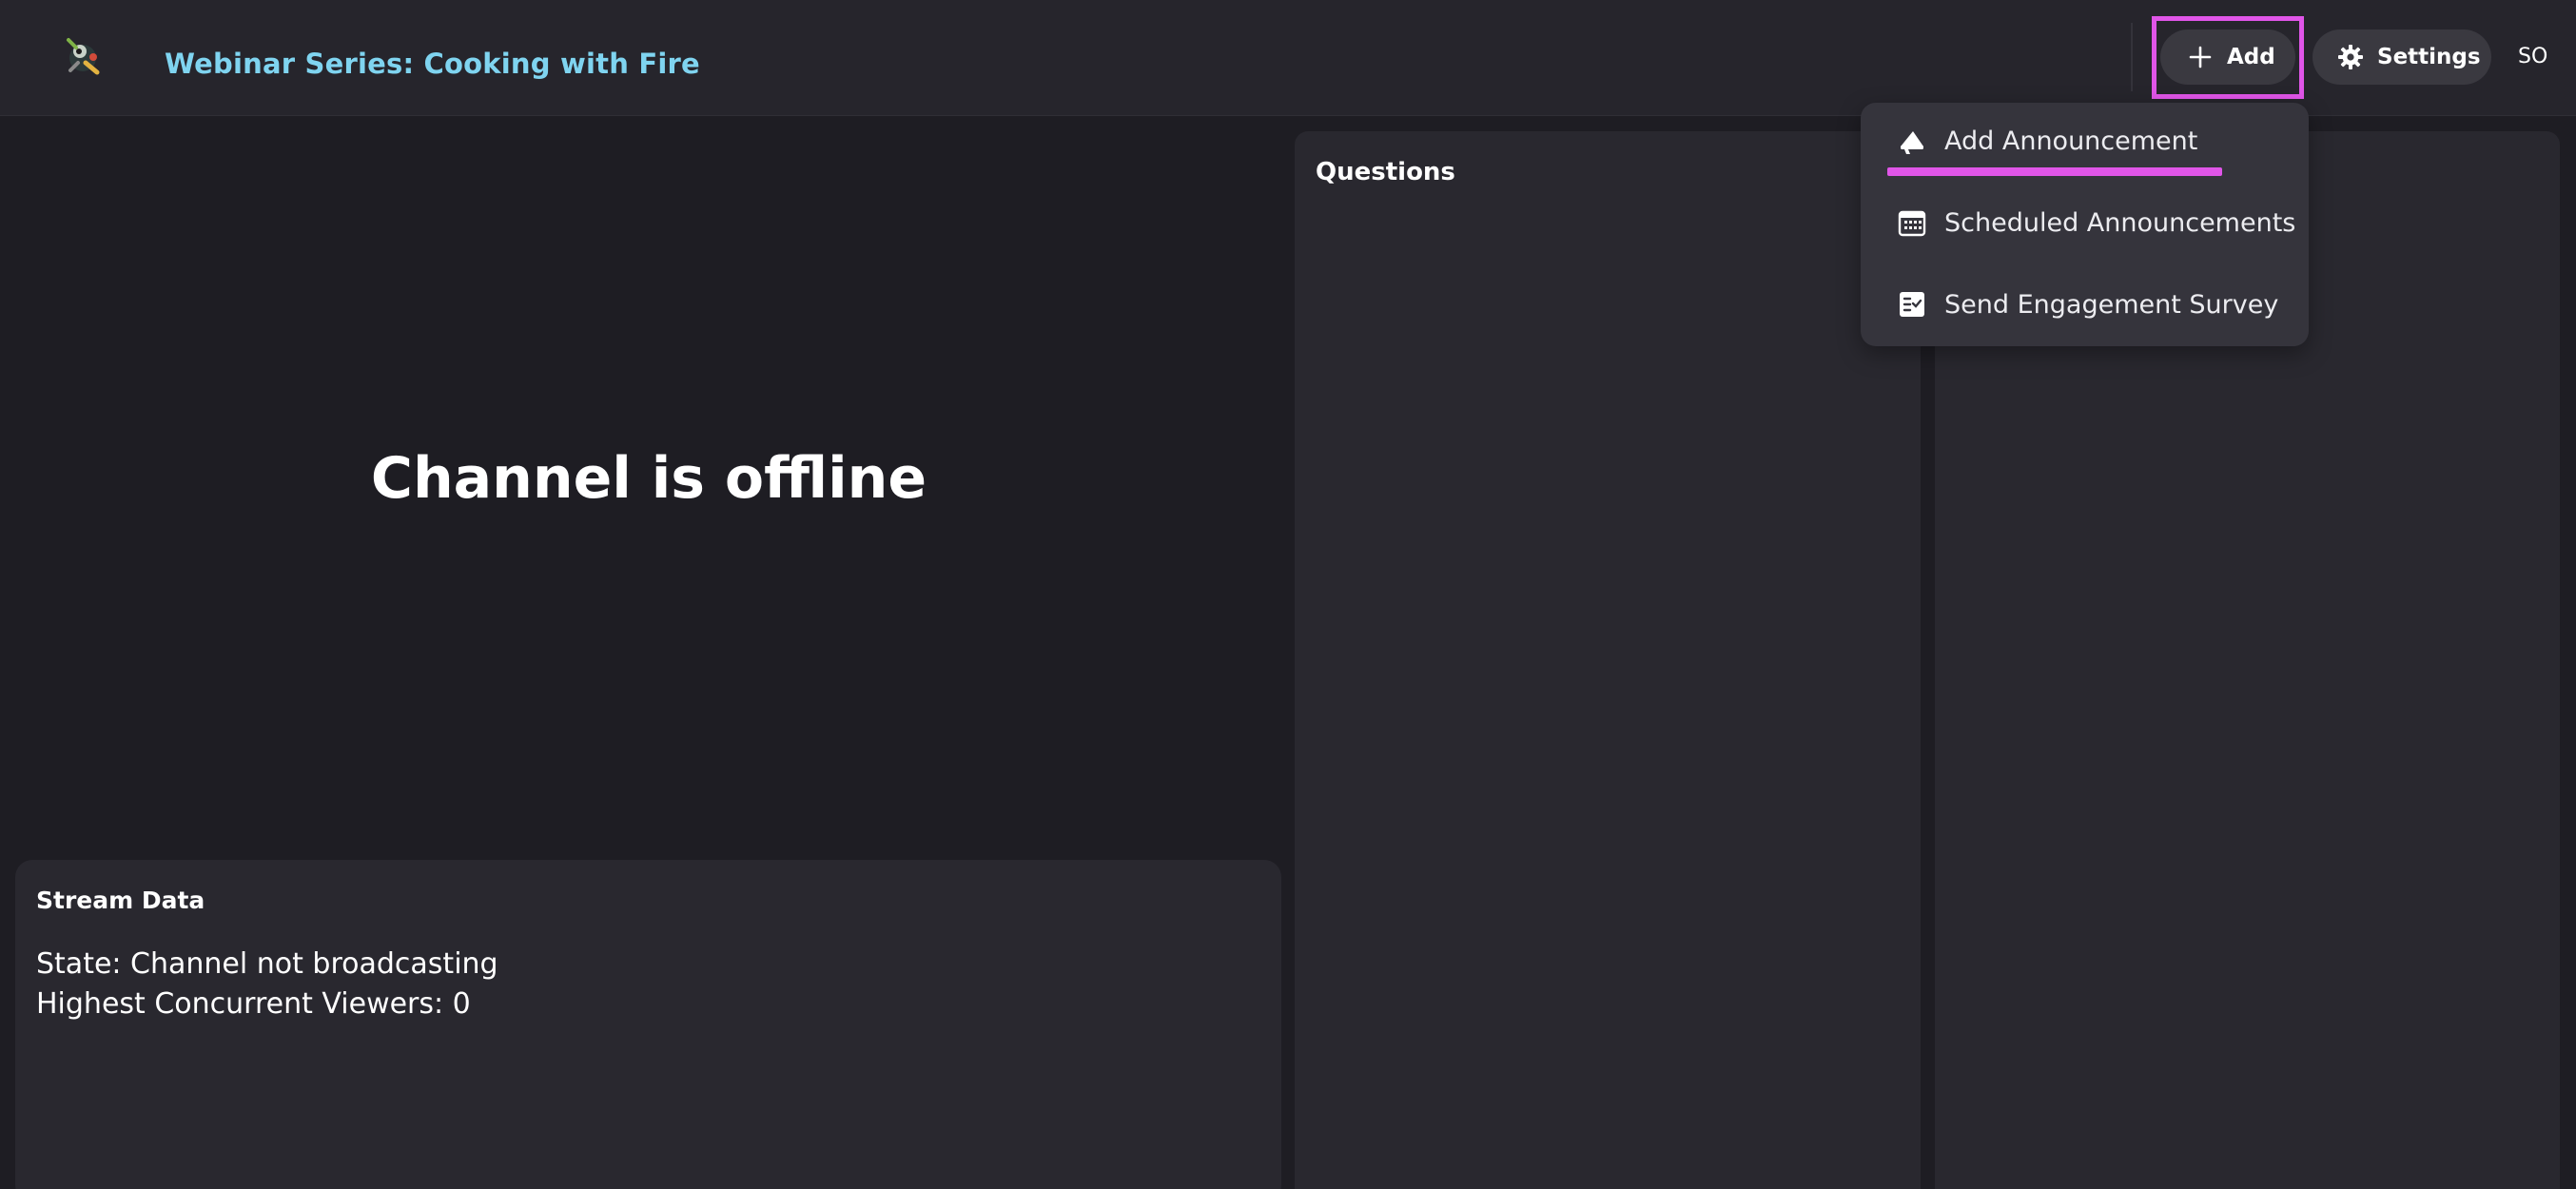 The height and width of the screenshot is (1189, 2576). I want to click on stream-viewers-text: Highest Concurrent Viewers: 0, so click(254, 1004).